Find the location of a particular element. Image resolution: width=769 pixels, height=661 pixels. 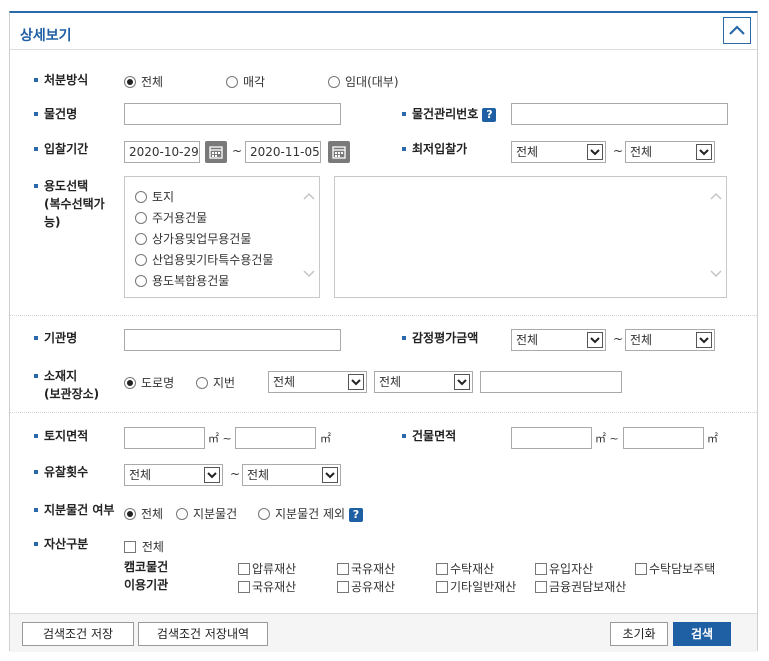

usage-label: 용도선택 (복수선택가 능) is located at coordinates (69, 204).